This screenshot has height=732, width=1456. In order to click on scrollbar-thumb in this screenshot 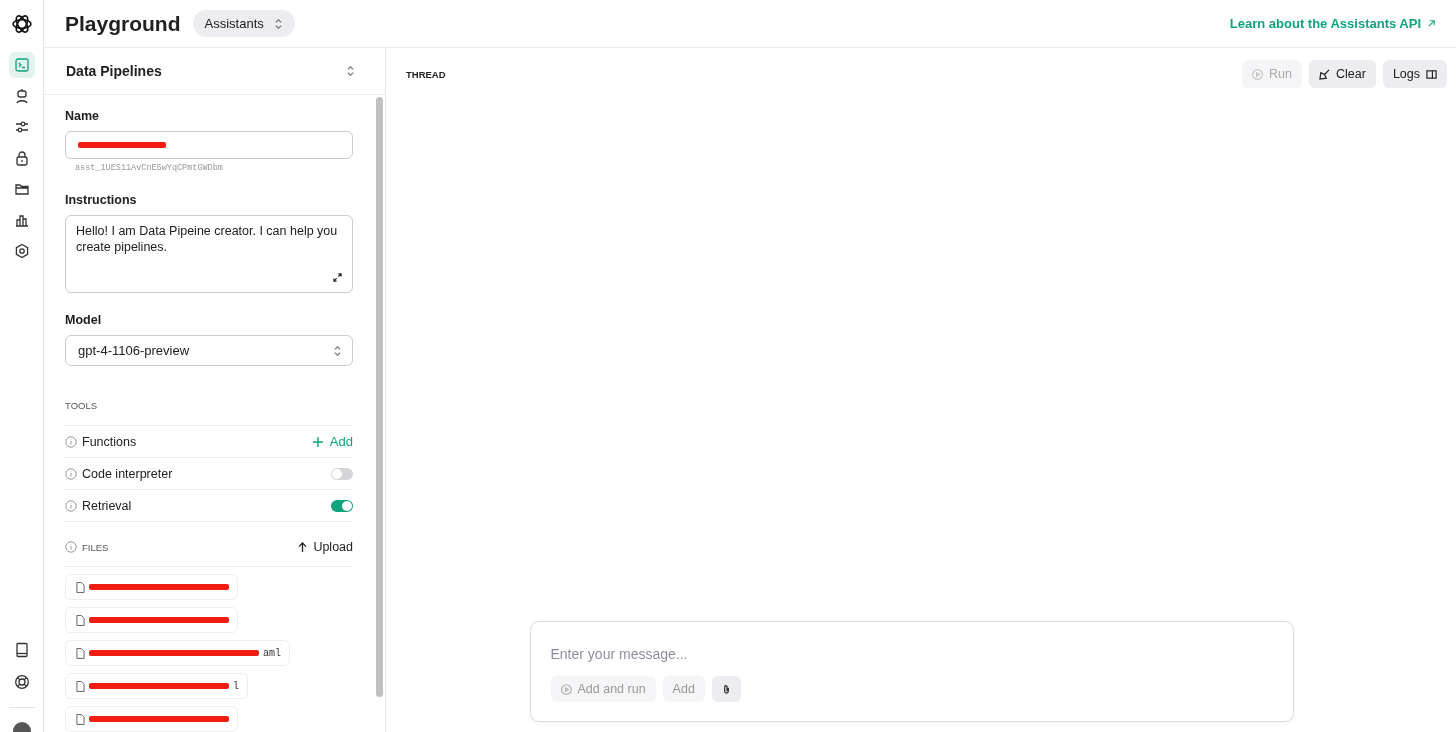, I will do `click(379, 397)`.